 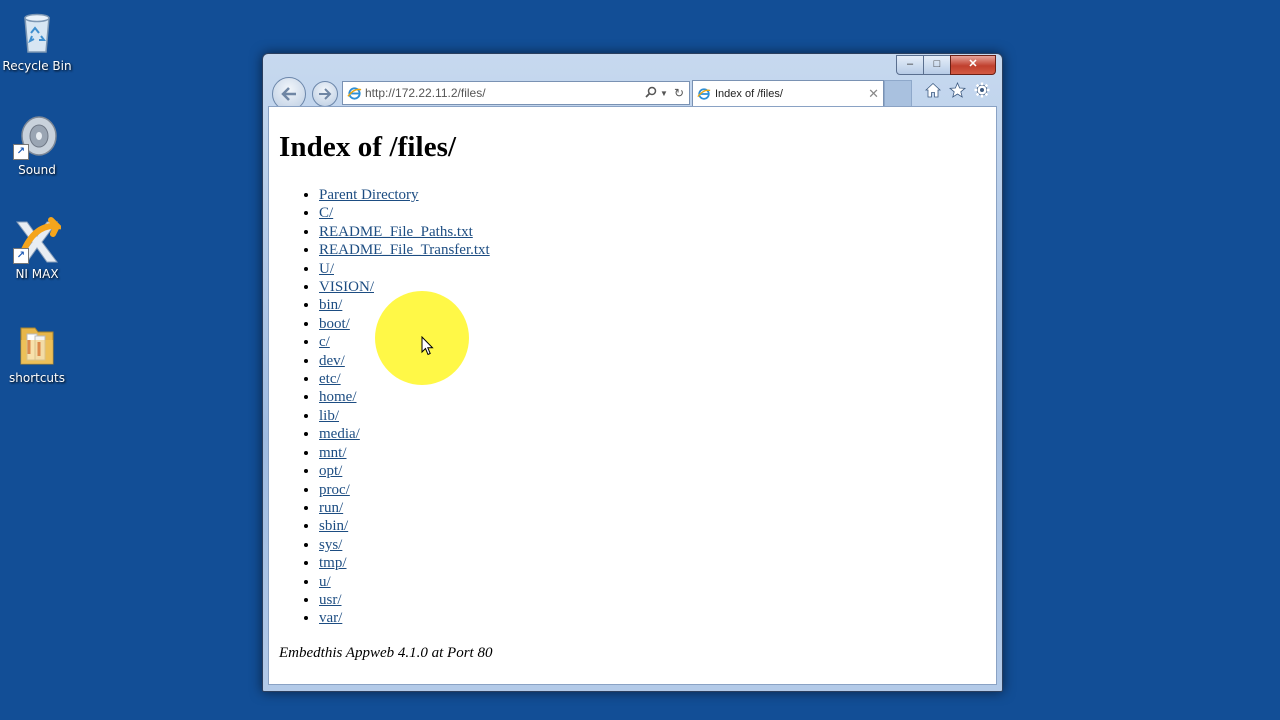 What do you see at coordinates (898, 94) in the screenshot?
I see `new-tab-button` at bounding box center [898, 94].